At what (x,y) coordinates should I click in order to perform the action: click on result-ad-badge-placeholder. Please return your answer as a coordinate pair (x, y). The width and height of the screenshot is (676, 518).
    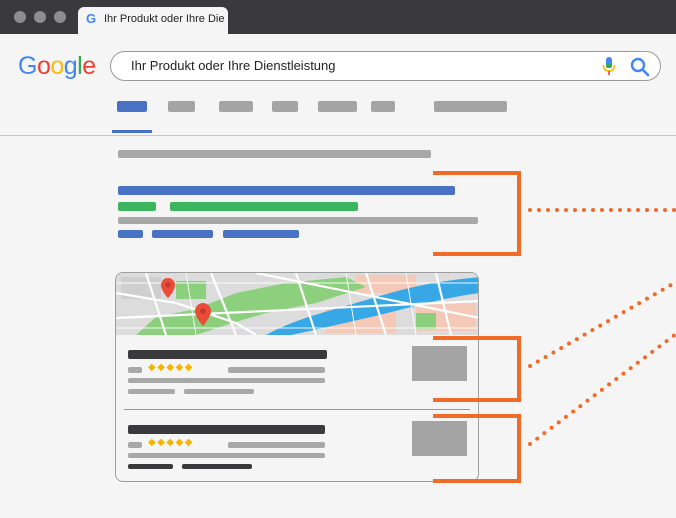
    Looking at the image, I should click on (137, 206).